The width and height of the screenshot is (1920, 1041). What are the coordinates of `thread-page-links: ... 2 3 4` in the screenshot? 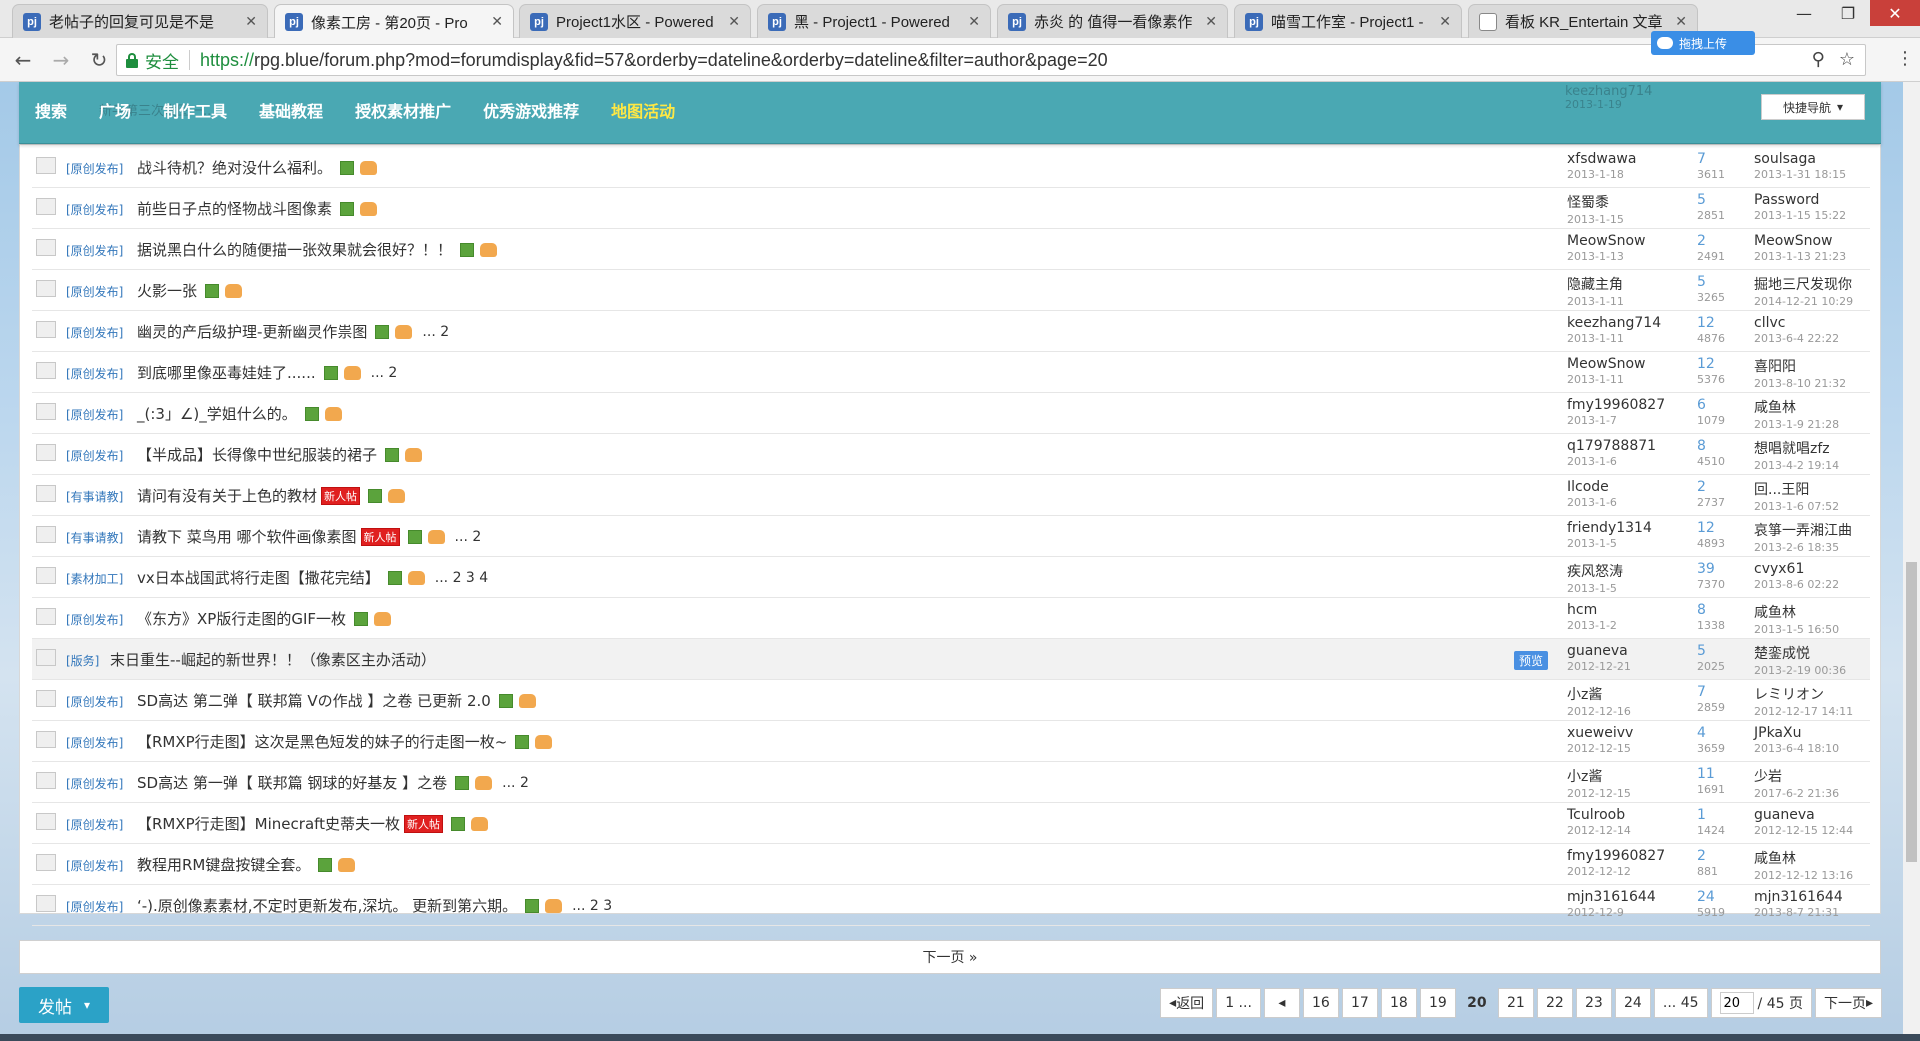 It's located at (461, 578).